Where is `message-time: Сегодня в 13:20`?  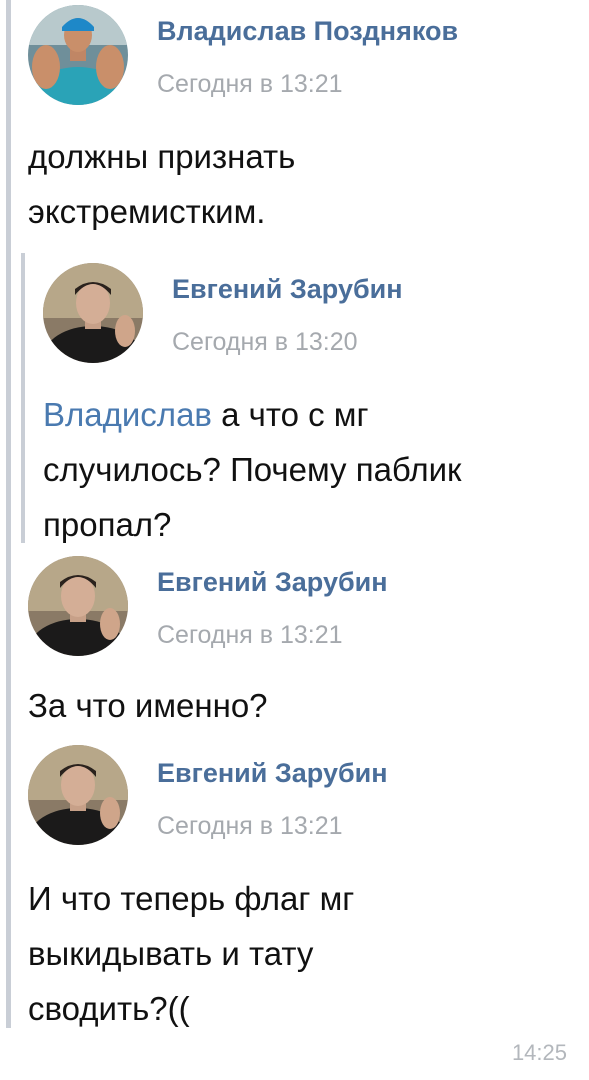 message-time: Сегодня в 13:20 is located at coordinates (265, 342).